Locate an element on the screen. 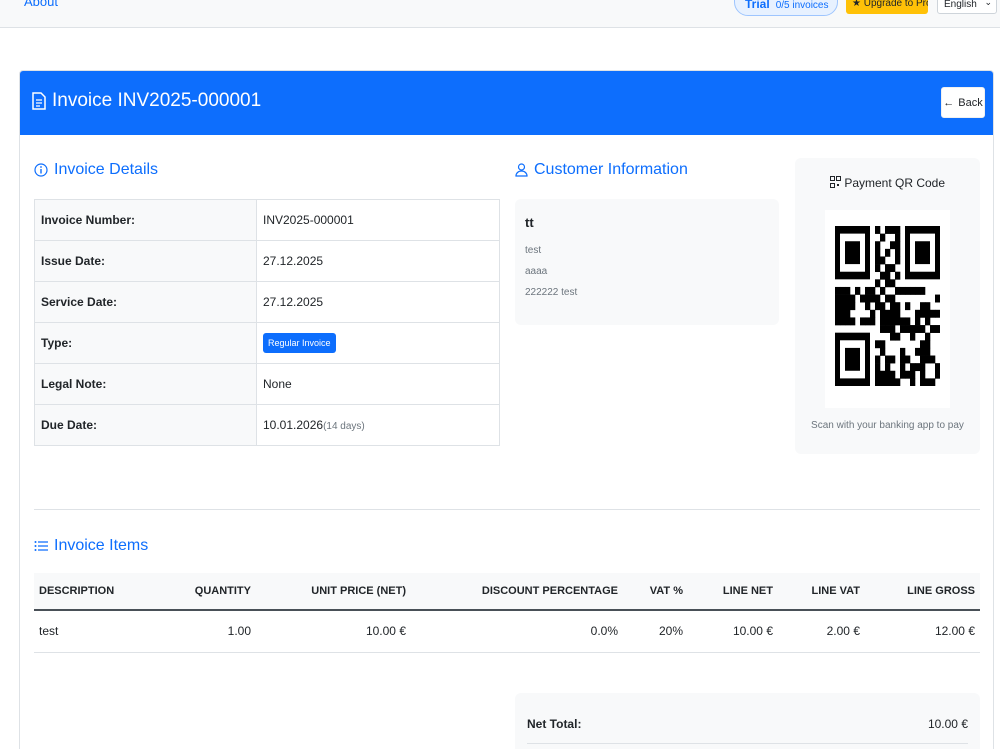 The image size is (1000, 749). invoice-number-value: INV2025-000001 is located at coordinates (378, 220).